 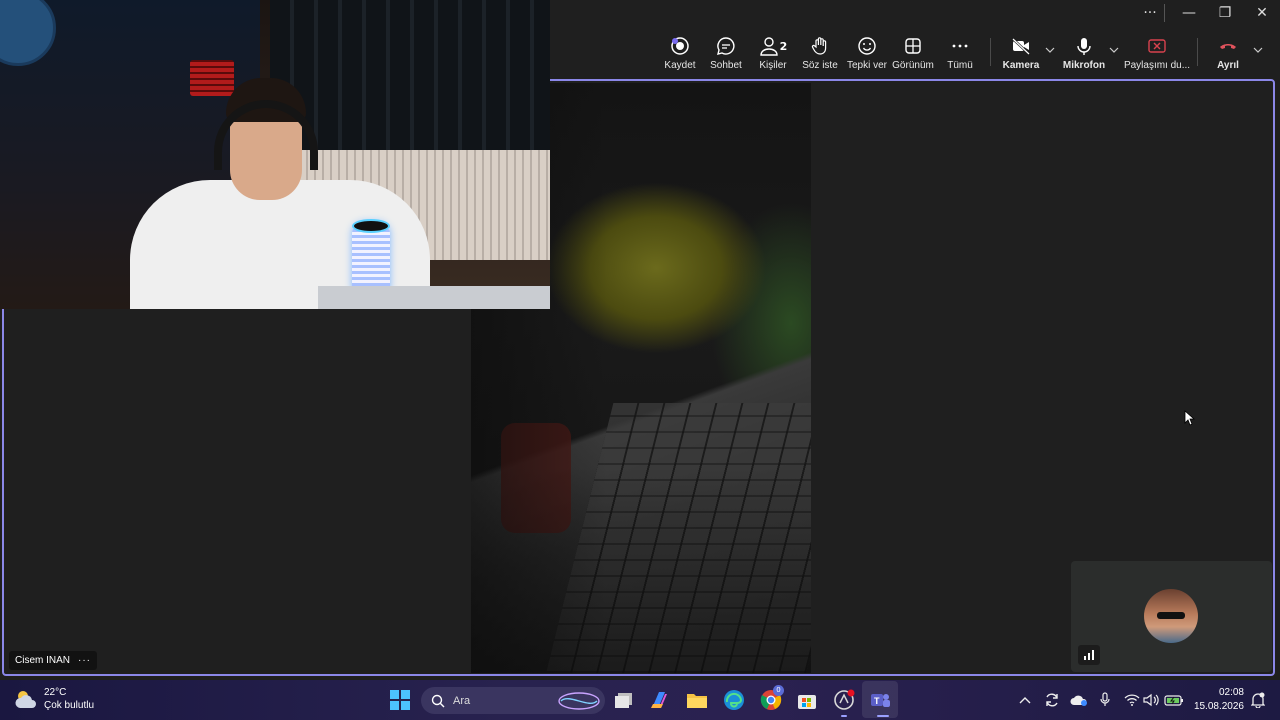 What do you see at coordinates (1228, 53) in the screenshot?
I see `leave-button: Ayrıl` at bounding box center [1228, 53].